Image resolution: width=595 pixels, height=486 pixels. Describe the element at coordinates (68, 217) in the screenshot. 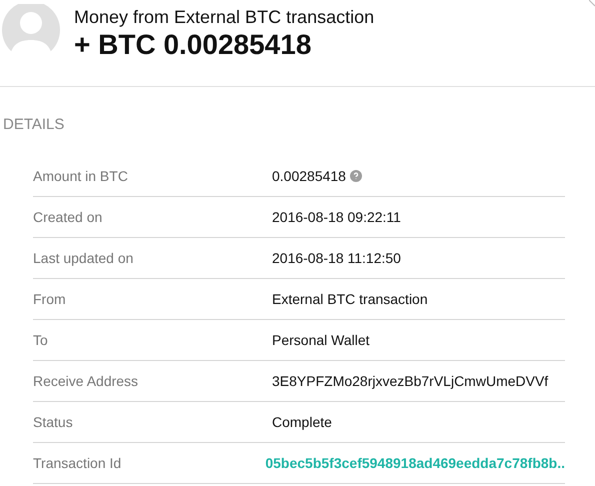

I see `detail-label: Created on` at that location.